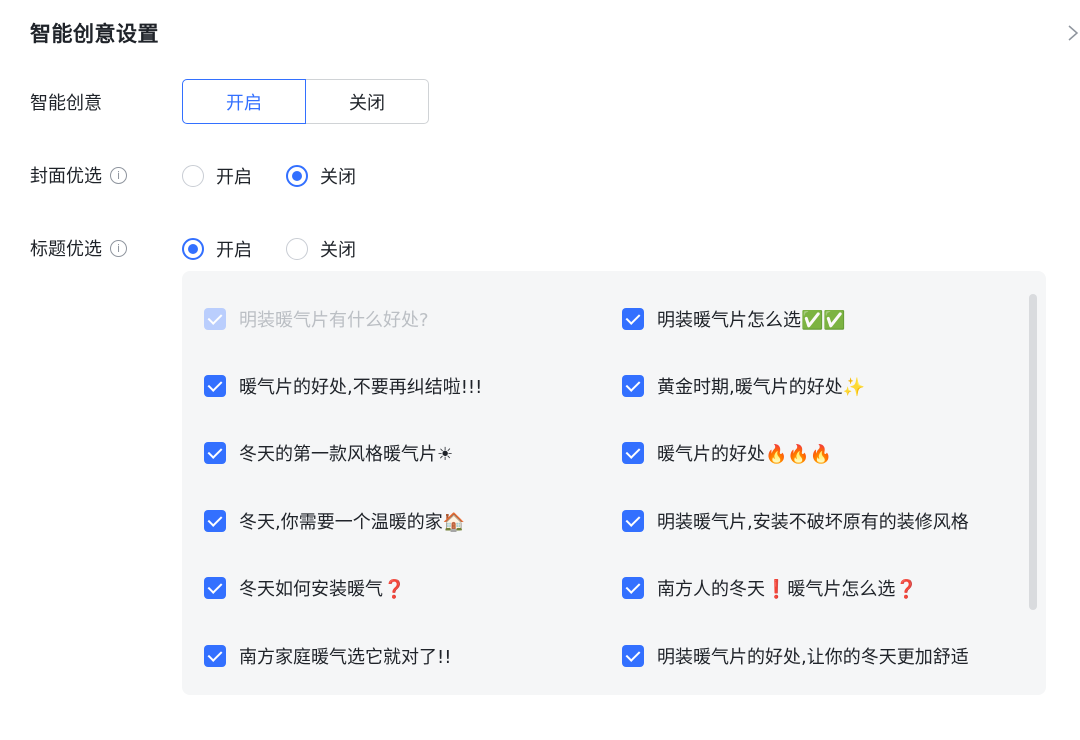 The width and height of the screenshot is (1080, 740). Describe the element at coordinates (367, 101) in the screenshot. I see `smart-creative-off-button: 关闭` at that location.